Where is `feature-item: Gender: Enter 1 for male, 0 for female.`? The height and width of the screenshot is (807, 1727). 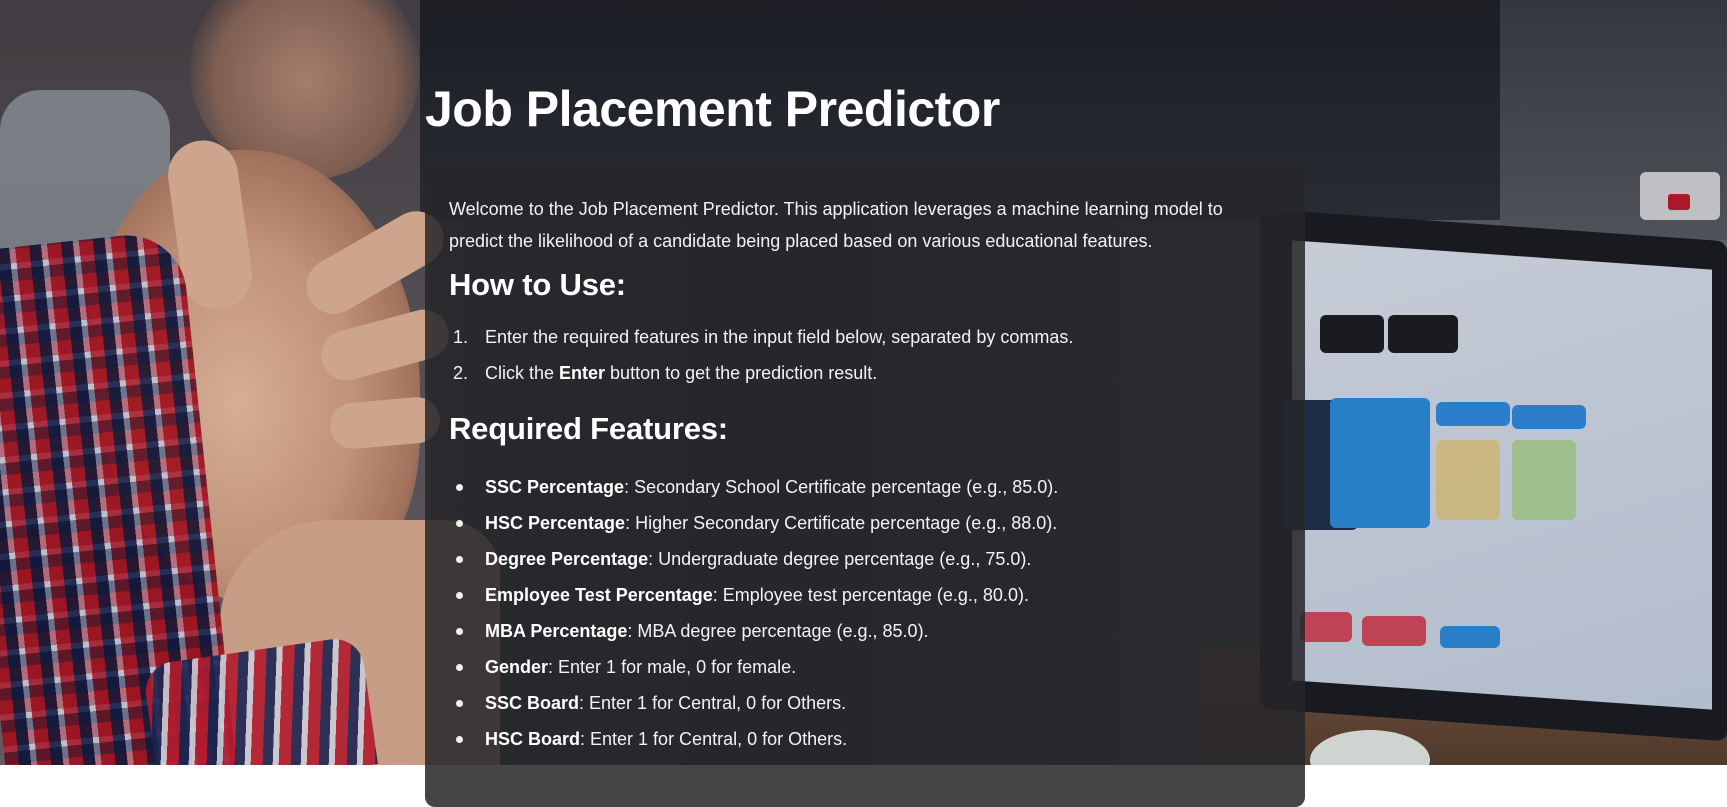 feature-item: Gender: Enter 1 for male, 0 for female. is located at coordinates (865, 667).